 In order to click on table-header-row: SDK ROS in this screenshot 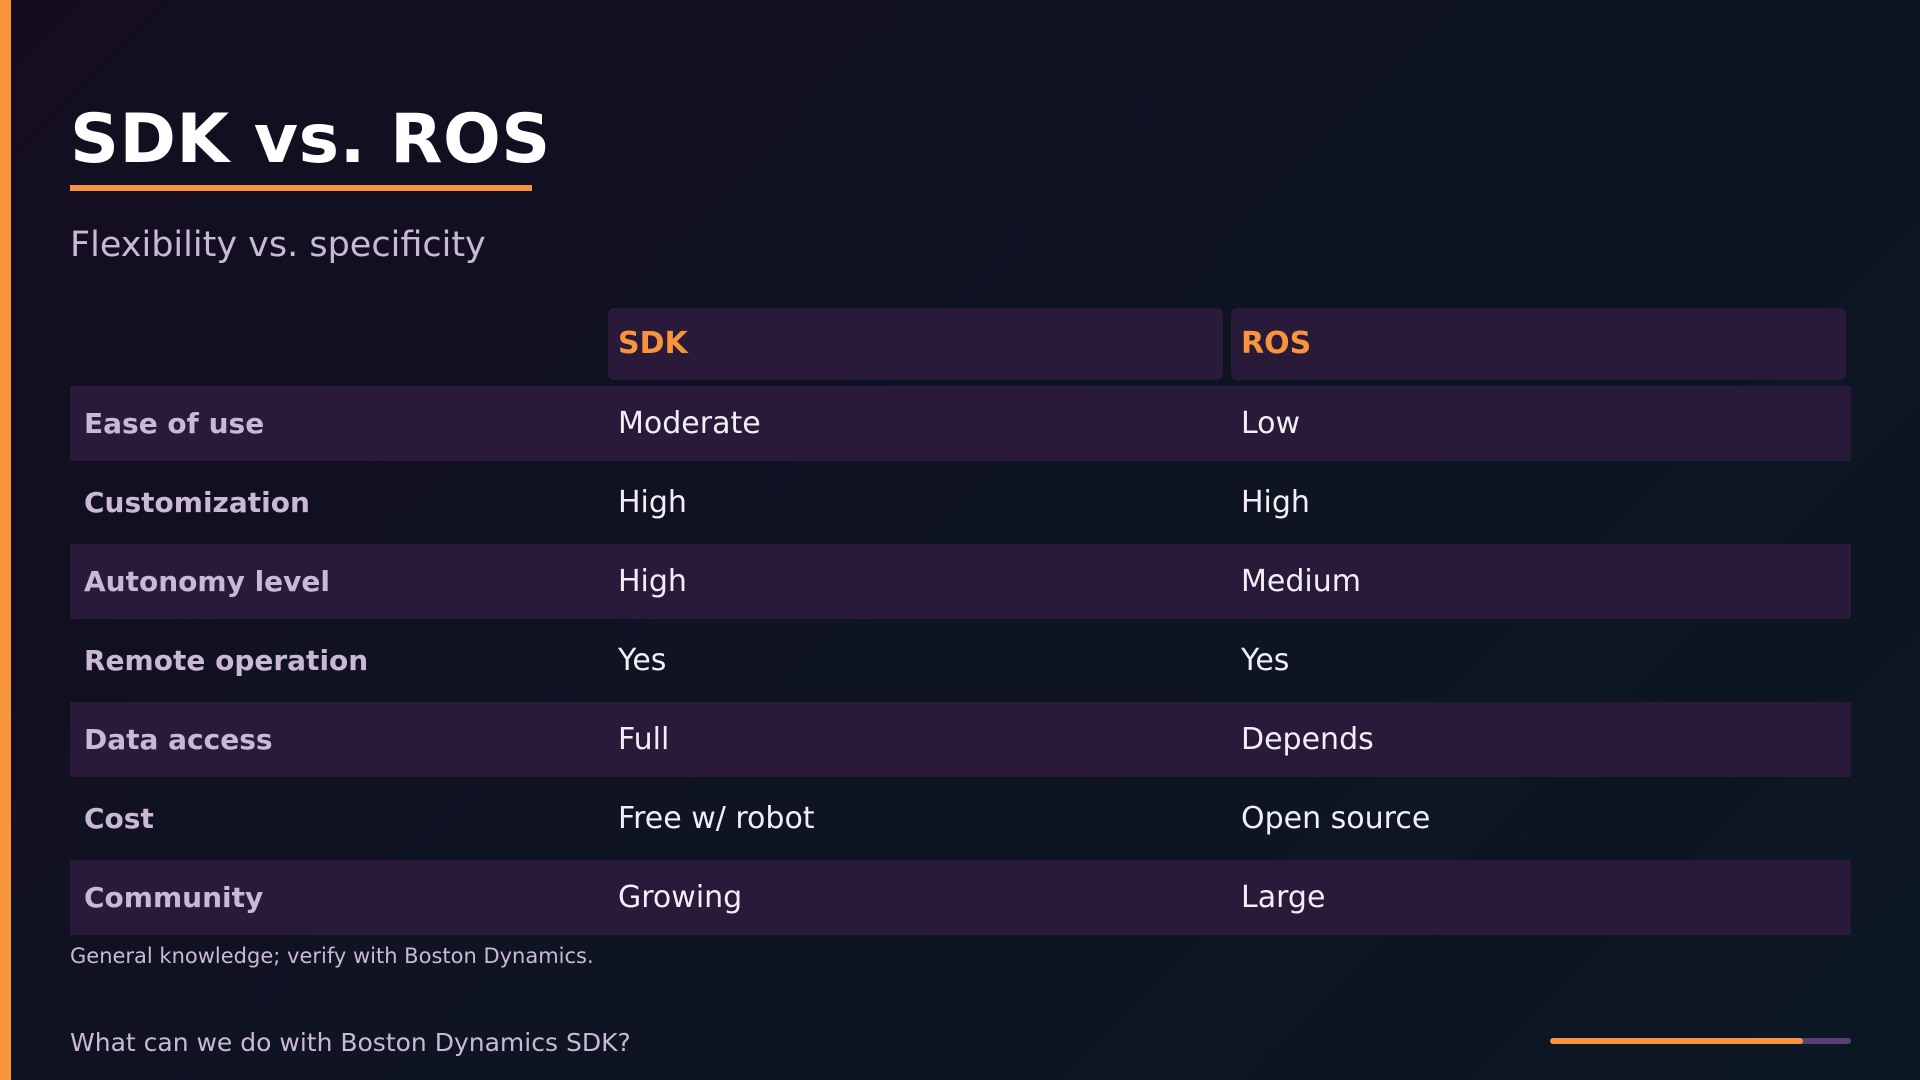, I will do `click(960, 345)`.